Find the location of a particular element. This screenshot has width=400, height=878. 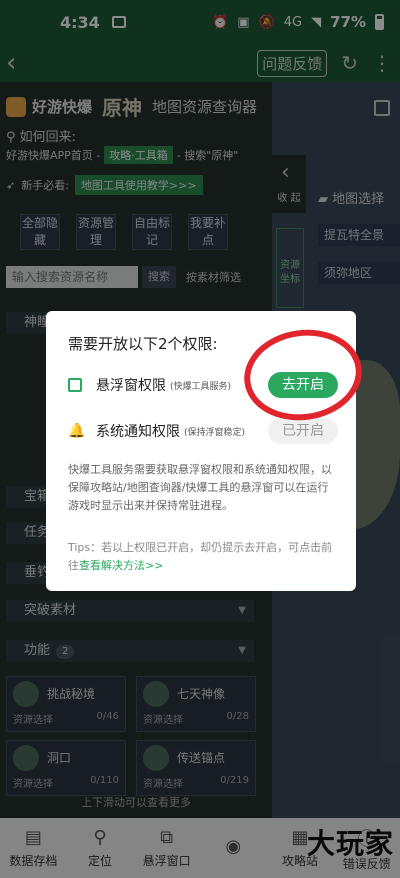

notification-enabled-button: 已开启 is located at coordinates (303, 431).